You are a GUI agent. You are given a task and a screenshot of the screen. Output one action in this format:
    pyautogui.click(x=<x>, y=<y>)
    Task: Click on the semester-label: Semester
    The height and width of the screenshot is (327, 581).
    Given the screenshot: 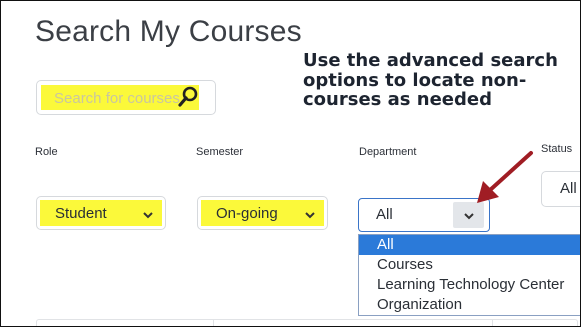 What is the action you would take?
    pyautogui.click(x=220, y=152)
    